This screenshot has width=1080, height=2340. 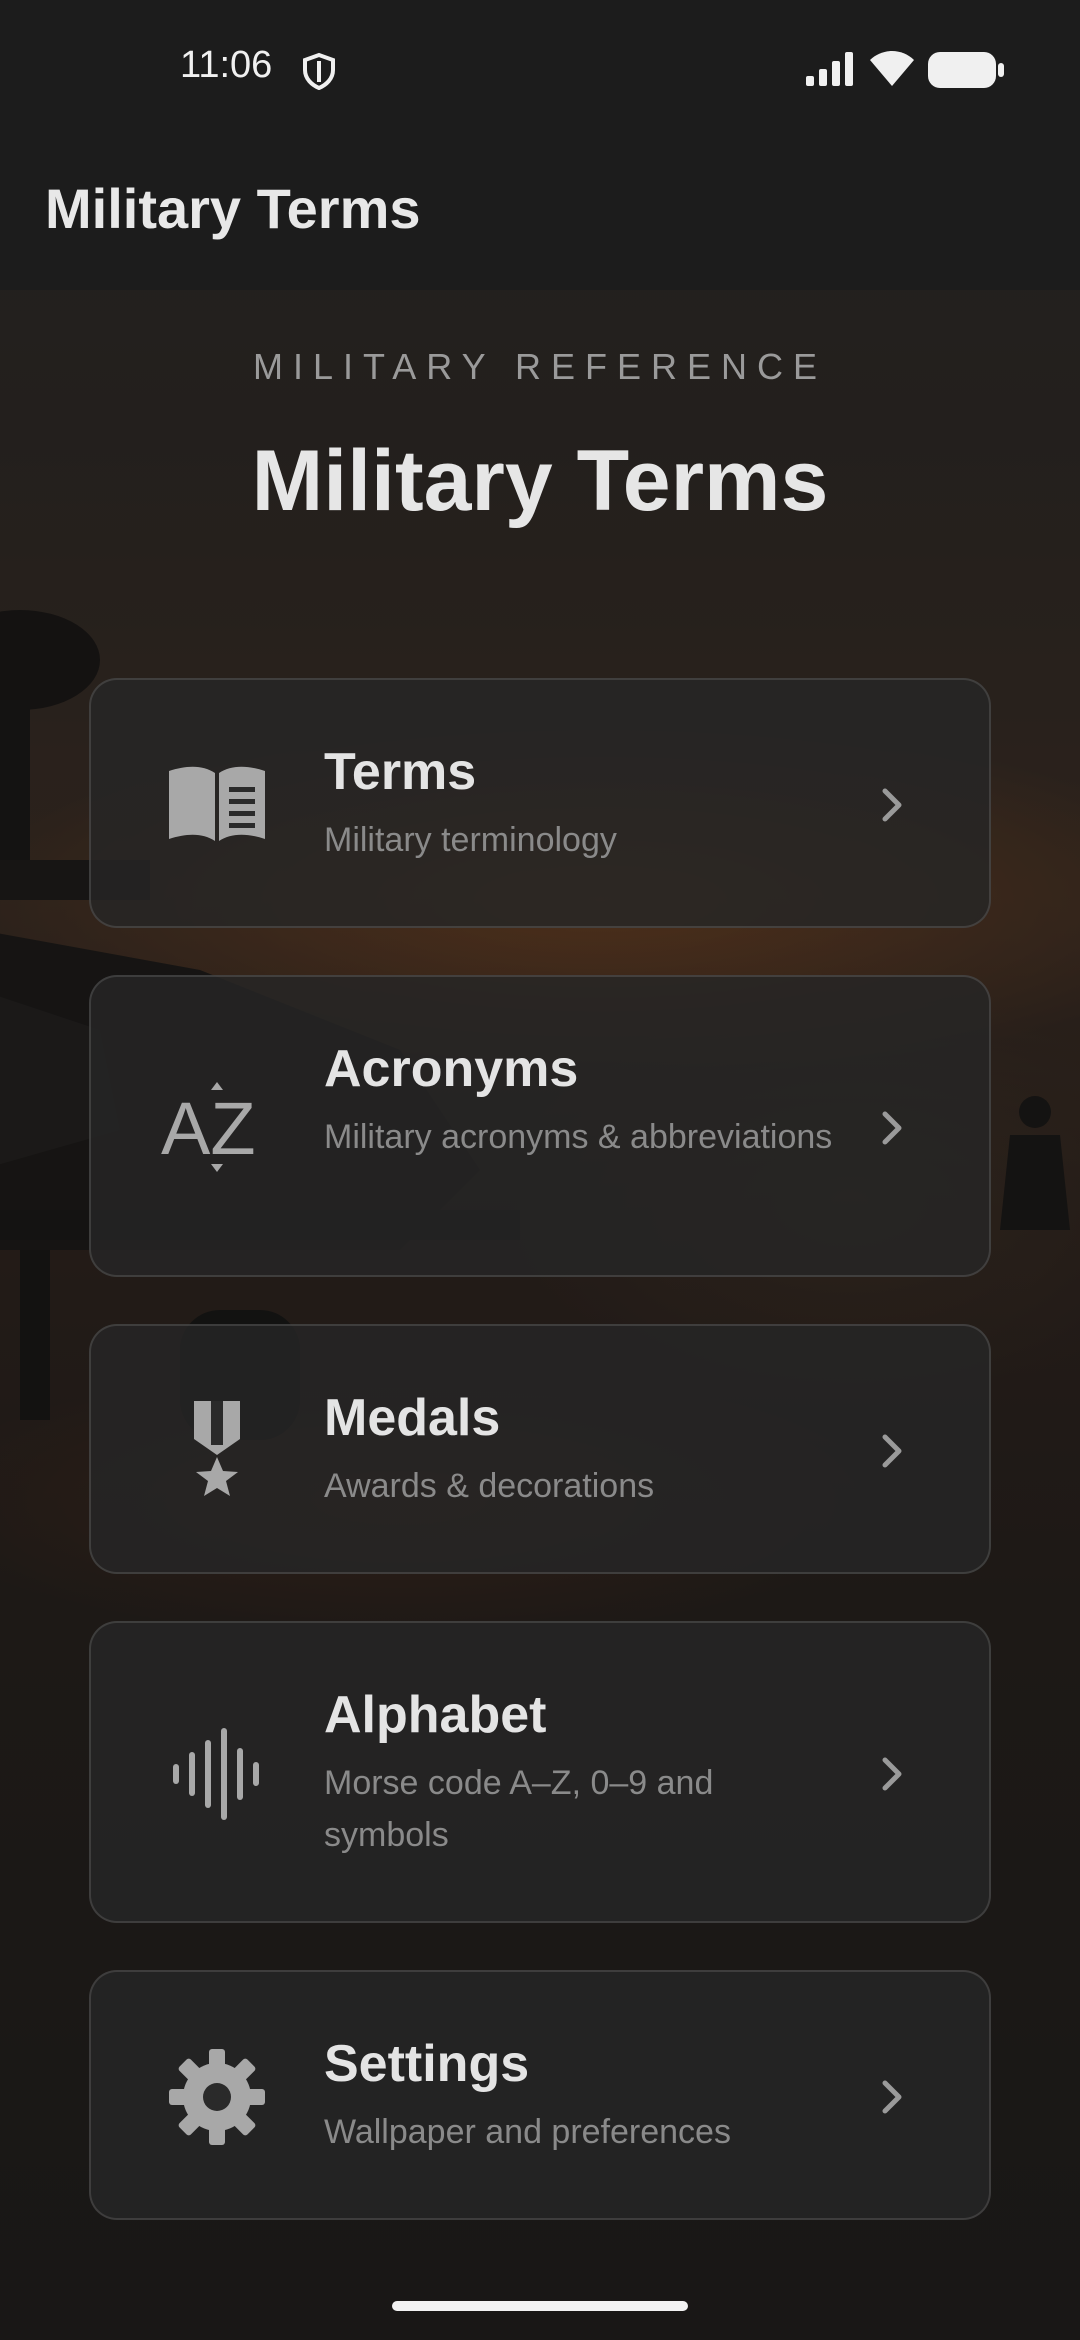 What do you see at coordinates (489, 1486) in the screenshot?
I see `menu-card-subtitle: Awards & decorations` at bounding box center [489, 1486].